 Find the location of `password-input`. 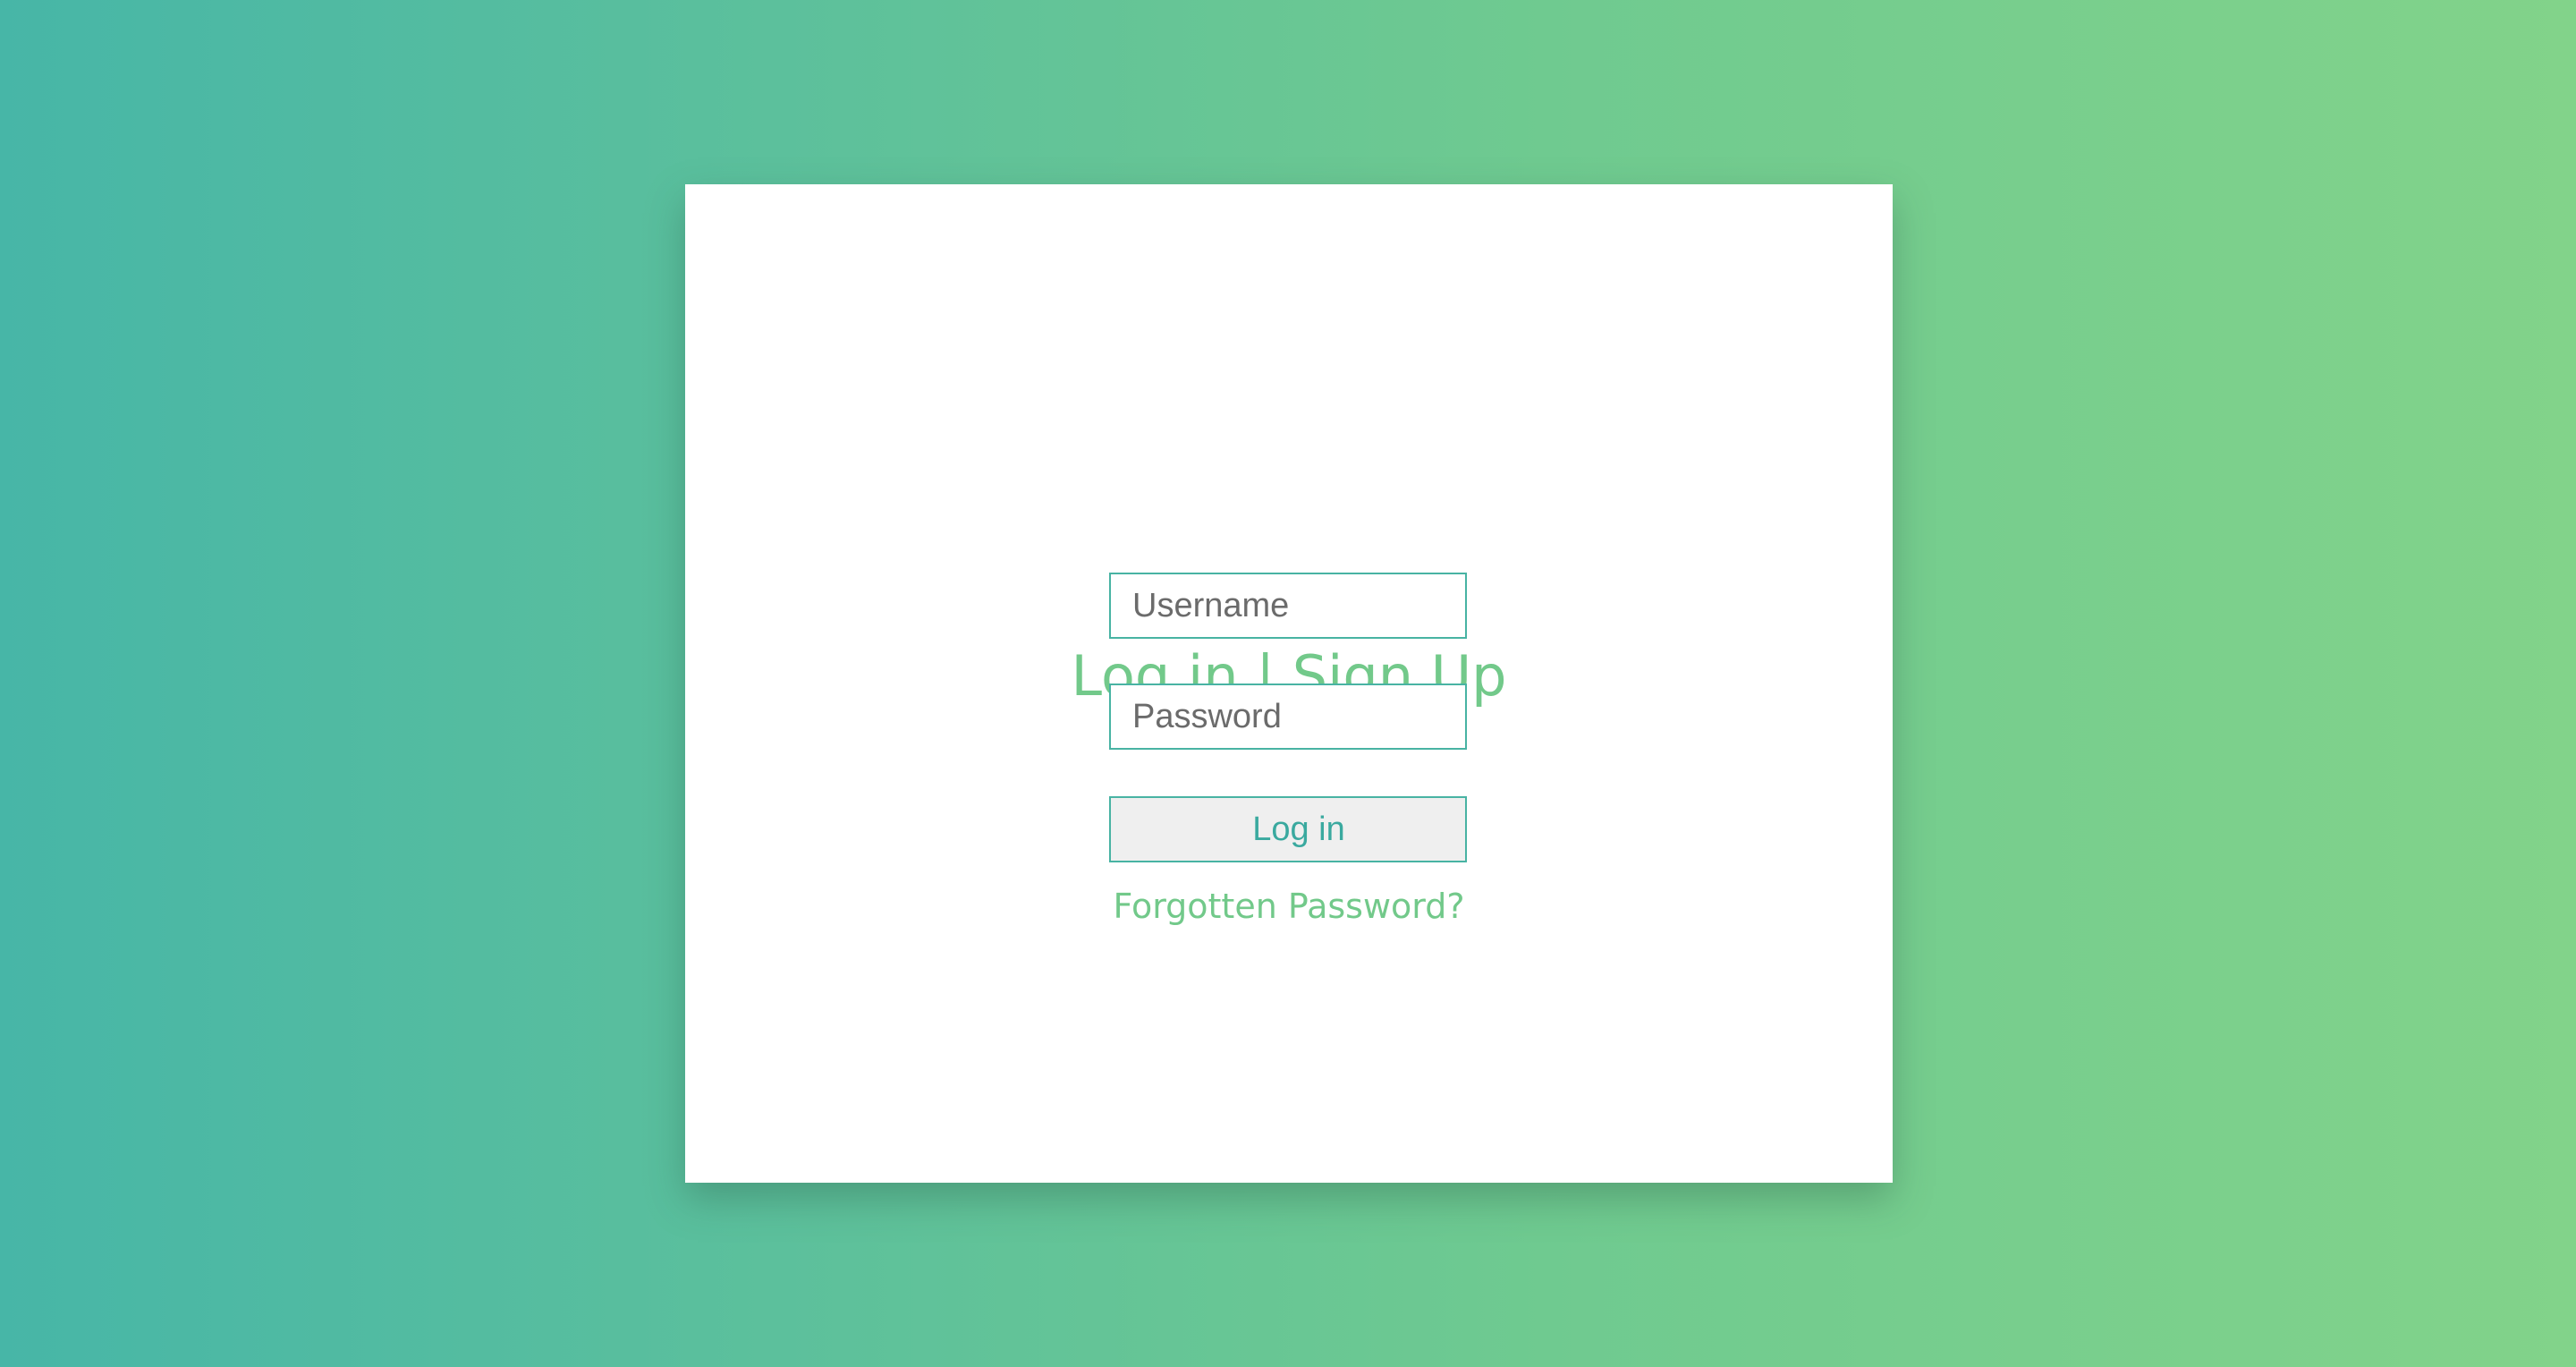

password-input is located at coordinates (1288, 717).